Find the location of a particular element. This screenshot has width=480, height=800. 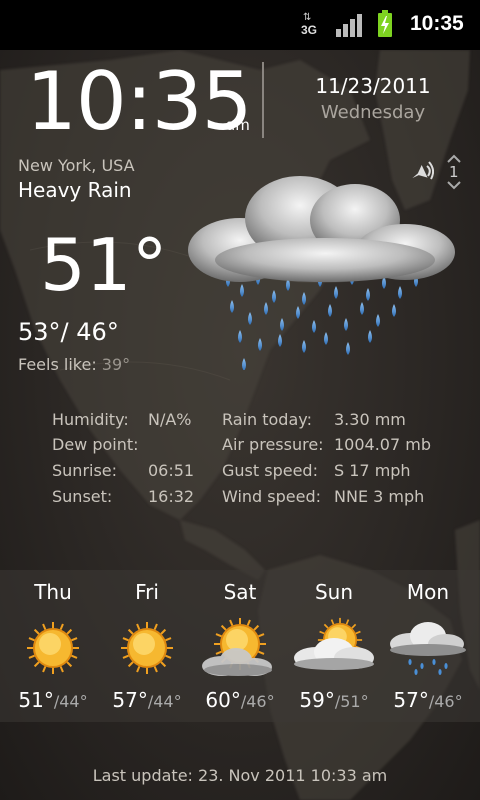

wind-speed-label: Wind speed: is located at coordinates (272, 496).